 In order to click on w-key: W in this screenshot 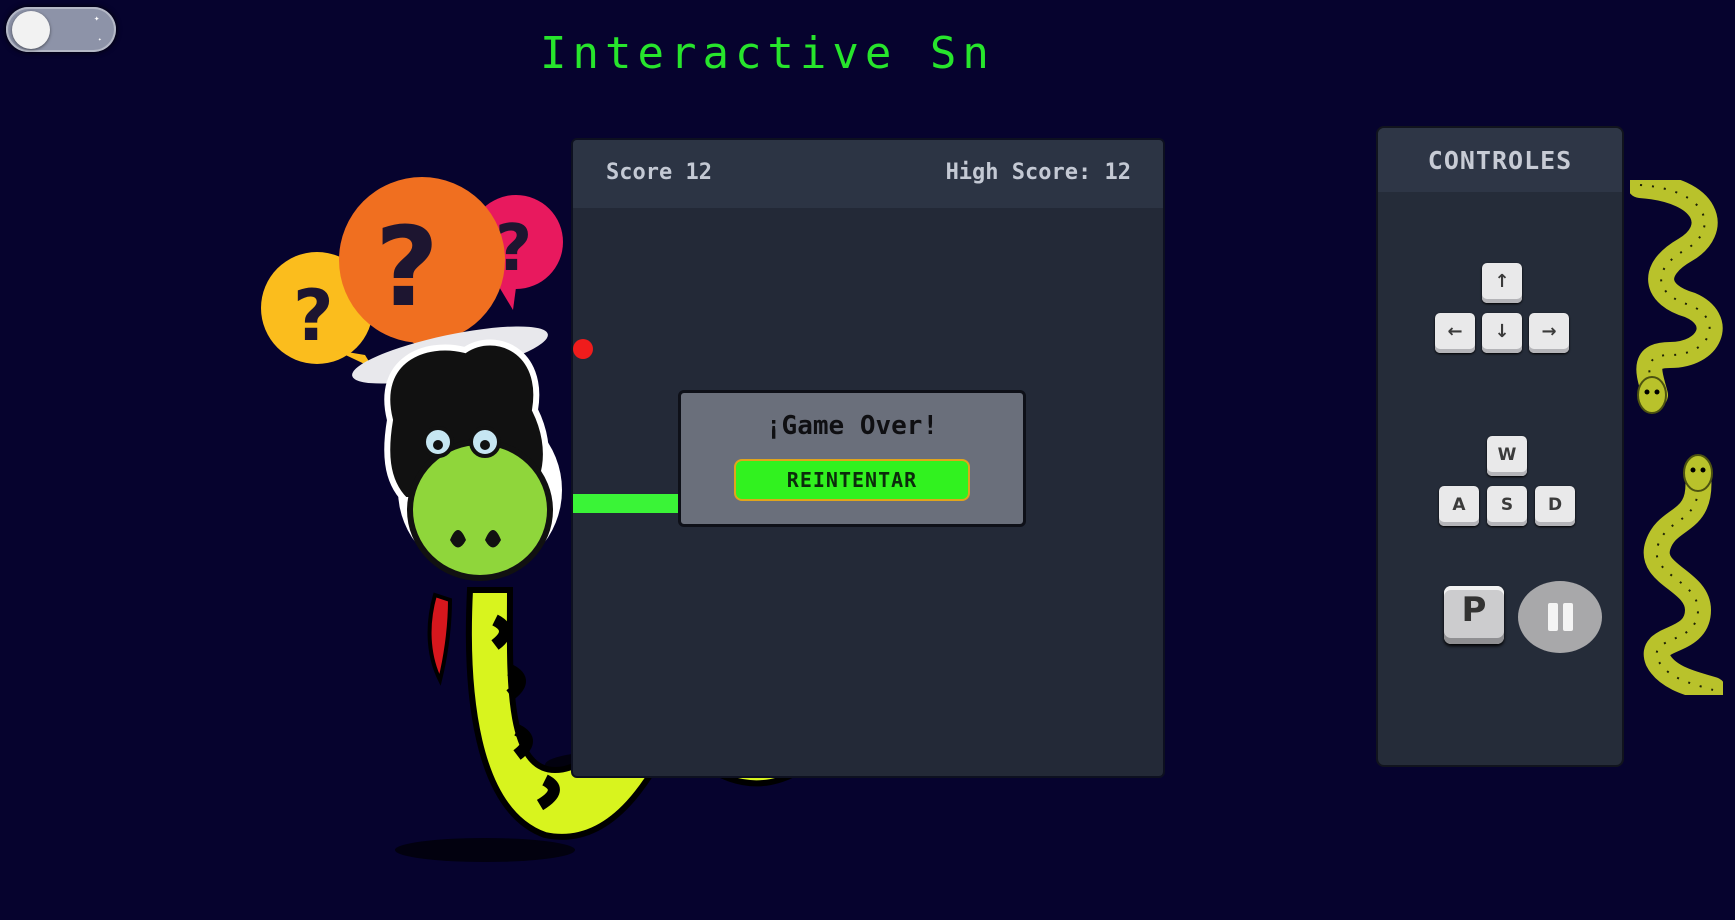, I will do `click(1507, 456)`.